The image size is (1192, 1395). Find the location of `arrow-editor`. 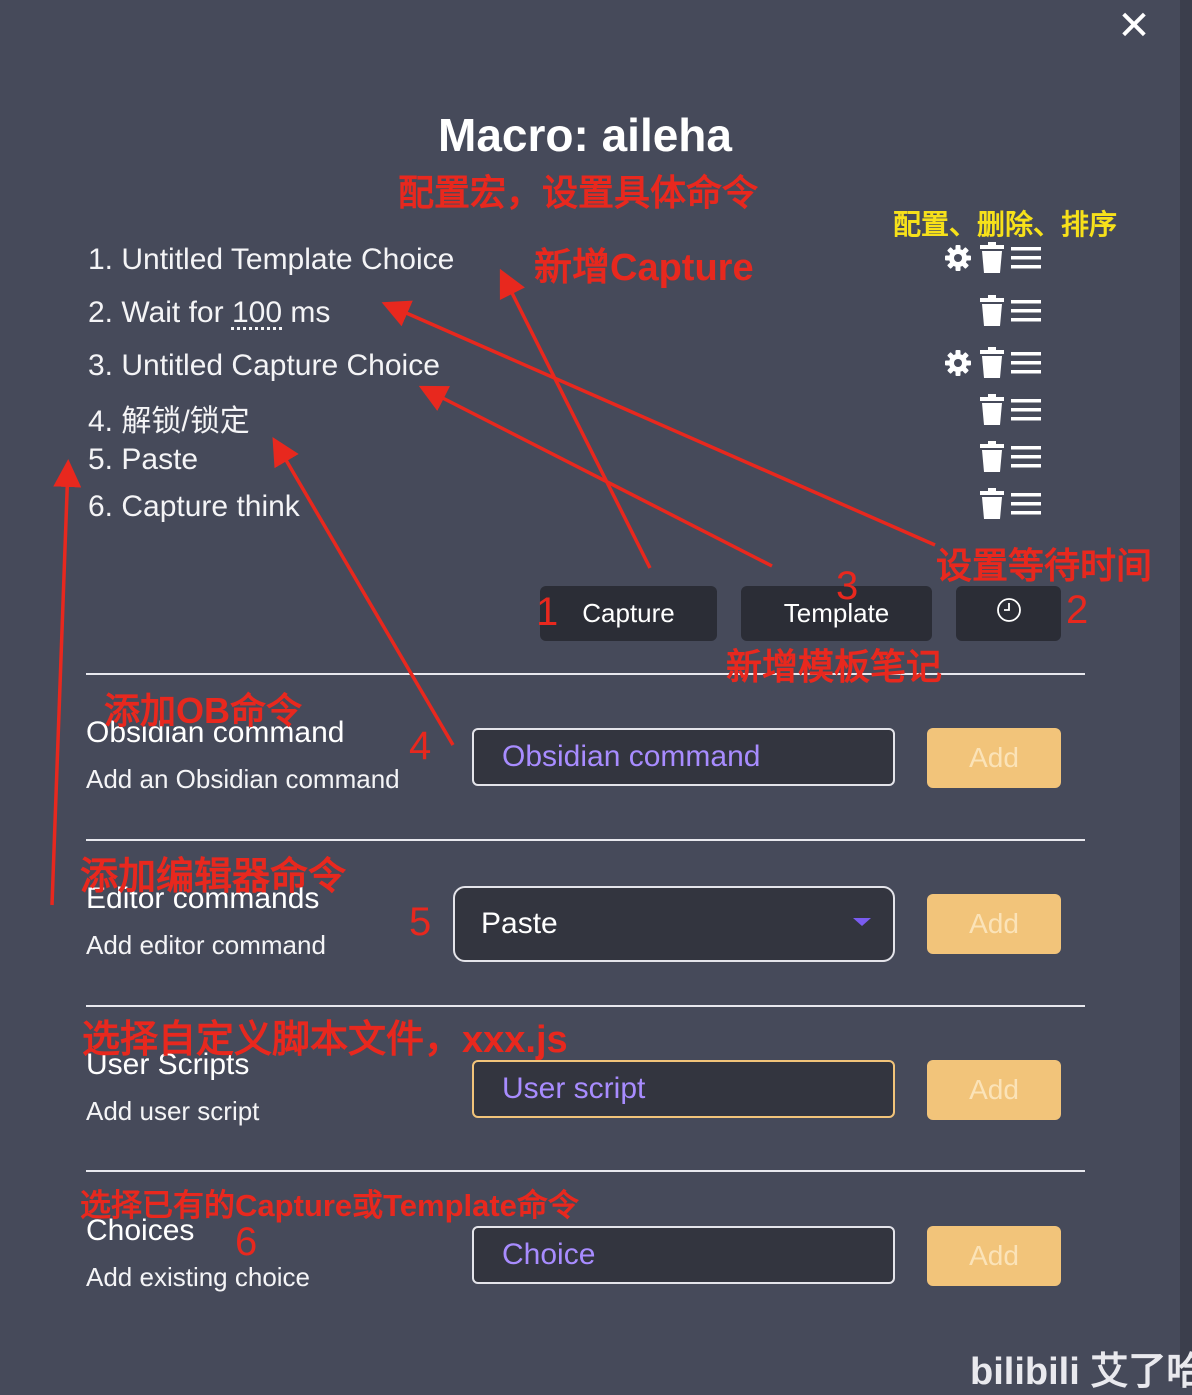

arrow-editor is located at coordinates (66, 682).